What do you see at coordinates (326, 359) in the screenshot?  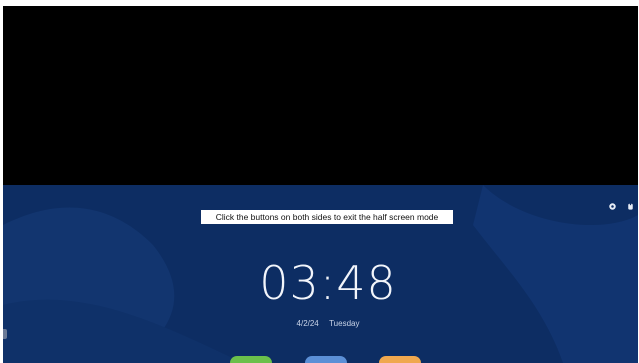 I see `app-blue-icon` at bounding box center [326, 359].